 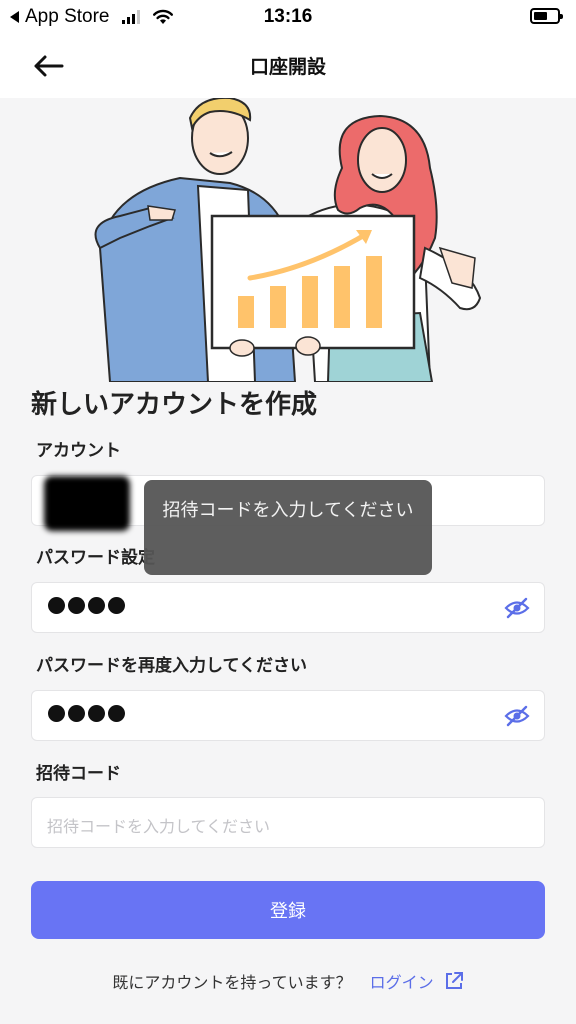 I want to click on form-heading: 新しいアカウントを作成, so click(x=174, y=405).